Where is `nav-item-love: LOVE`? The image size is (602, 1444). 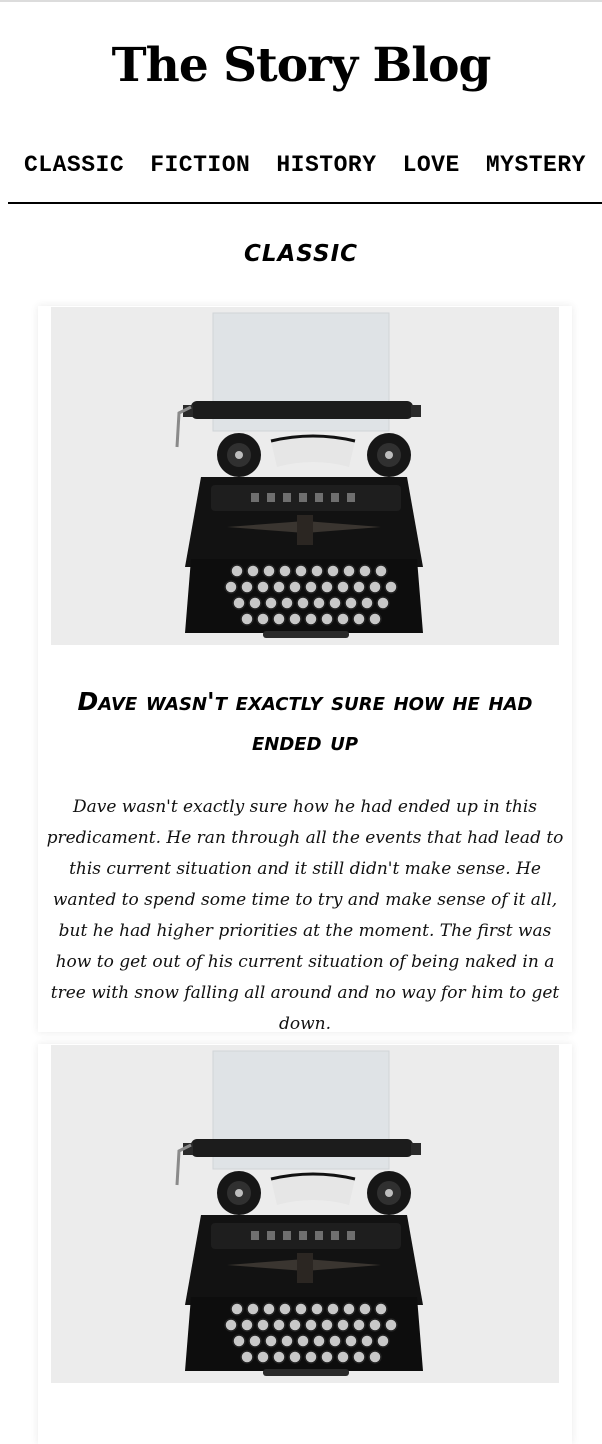
nav-item-love: LOVE is located at coordinates (431, 165).